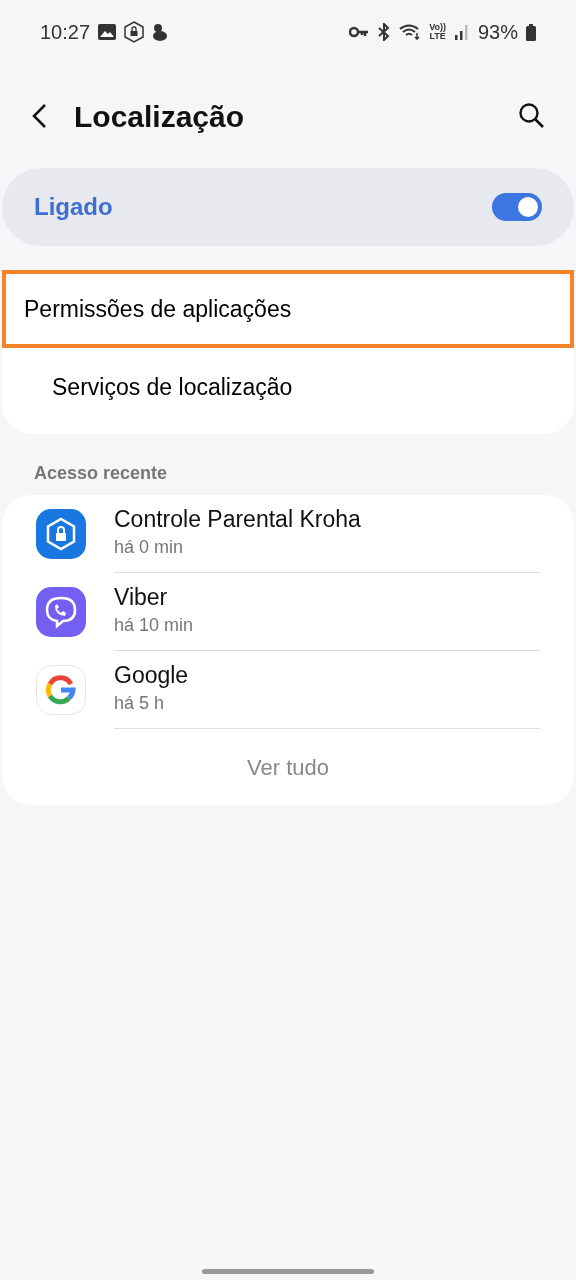  Describe the element at coordinates (141, 598) in the screenshot. I see `app-name: Viber` at that location.